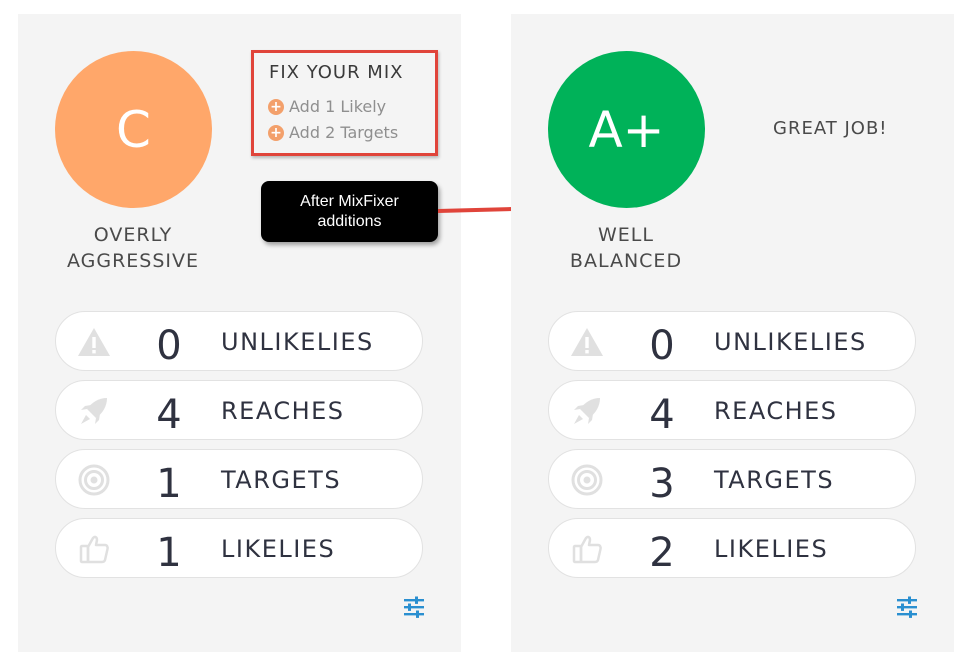 This screenshot has height=652, width=961. I want to click on fix-item-add-likely: + Add 1 Likely, so click(327, 106).